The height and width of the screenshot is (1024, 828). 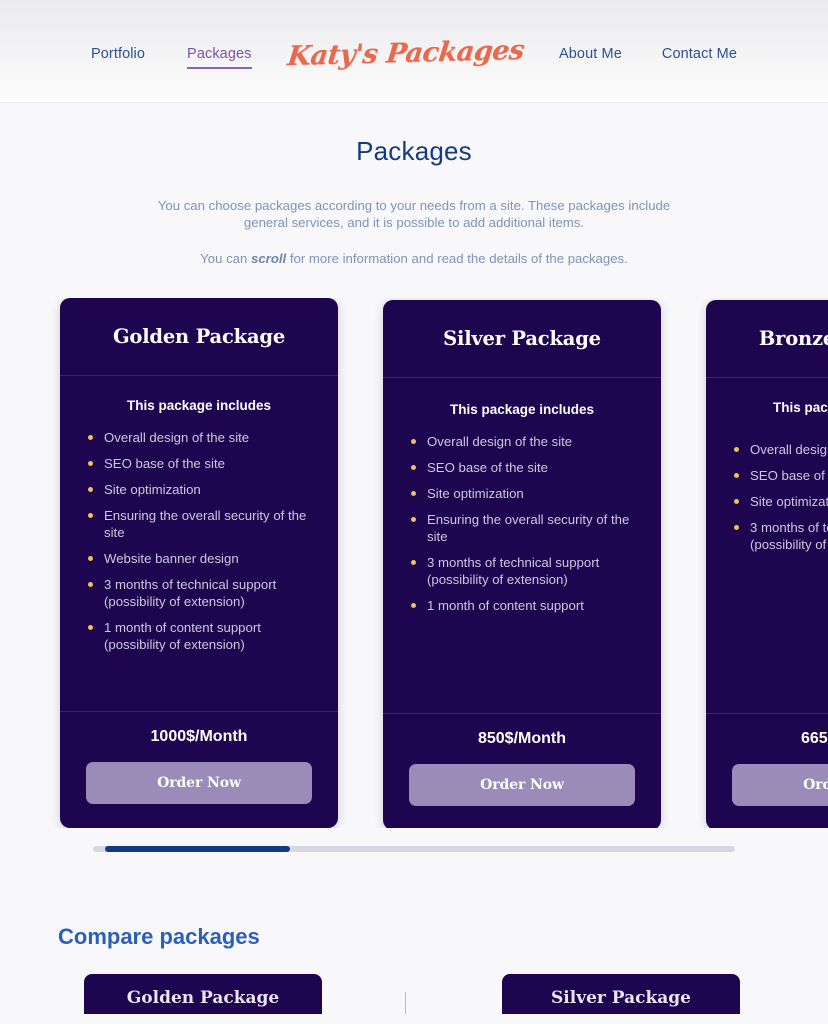 I want to click on package-title: Silver Package, so click(x=522, y=338).